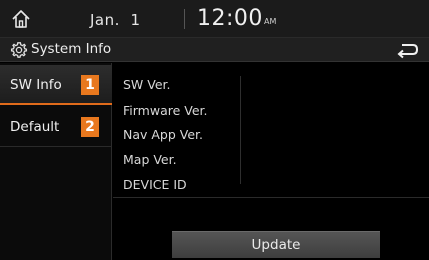 The height and width of the screenshot is (260, 429). What do you see at coordinates (163, 134) in the screenshot?
I see `info-nav-app-ver: Nav App Ver.` at bounding box center [163, 134].